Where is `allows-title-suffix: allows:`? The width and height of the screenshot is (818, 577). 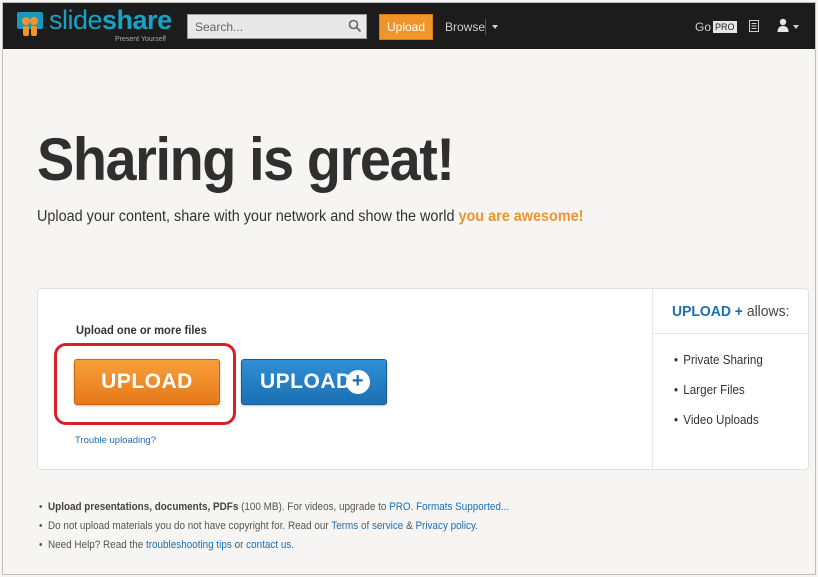 allows-title-suffix: allows: is located at coordinates (768, 311).